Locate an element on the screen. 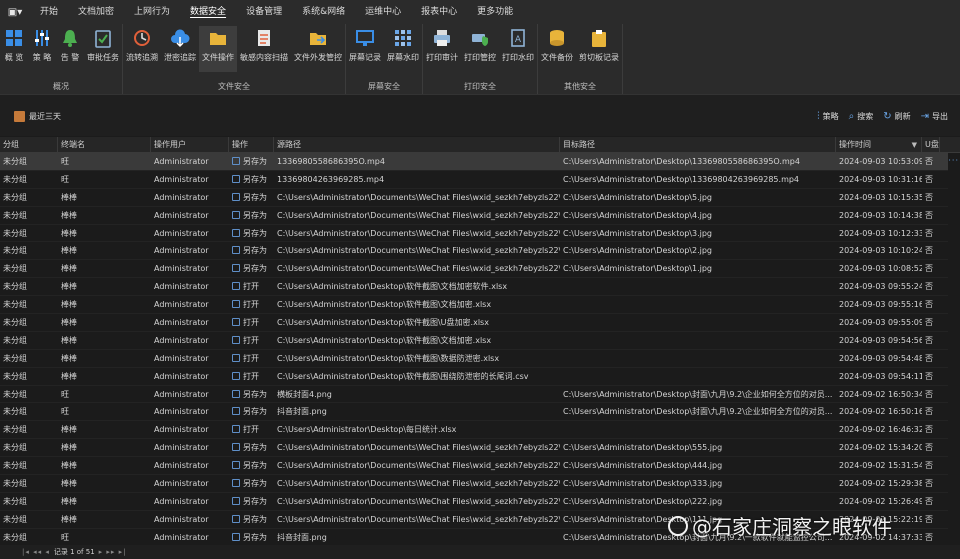  menu-item: 数据安全 is located at coordinates (208, 12).